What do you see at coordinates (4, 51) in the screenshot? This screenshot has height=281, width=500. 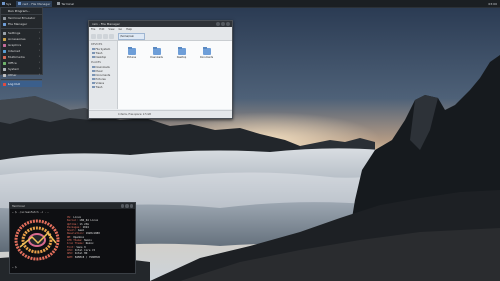 I see `internet-icon` at bounding box center [4, 51].